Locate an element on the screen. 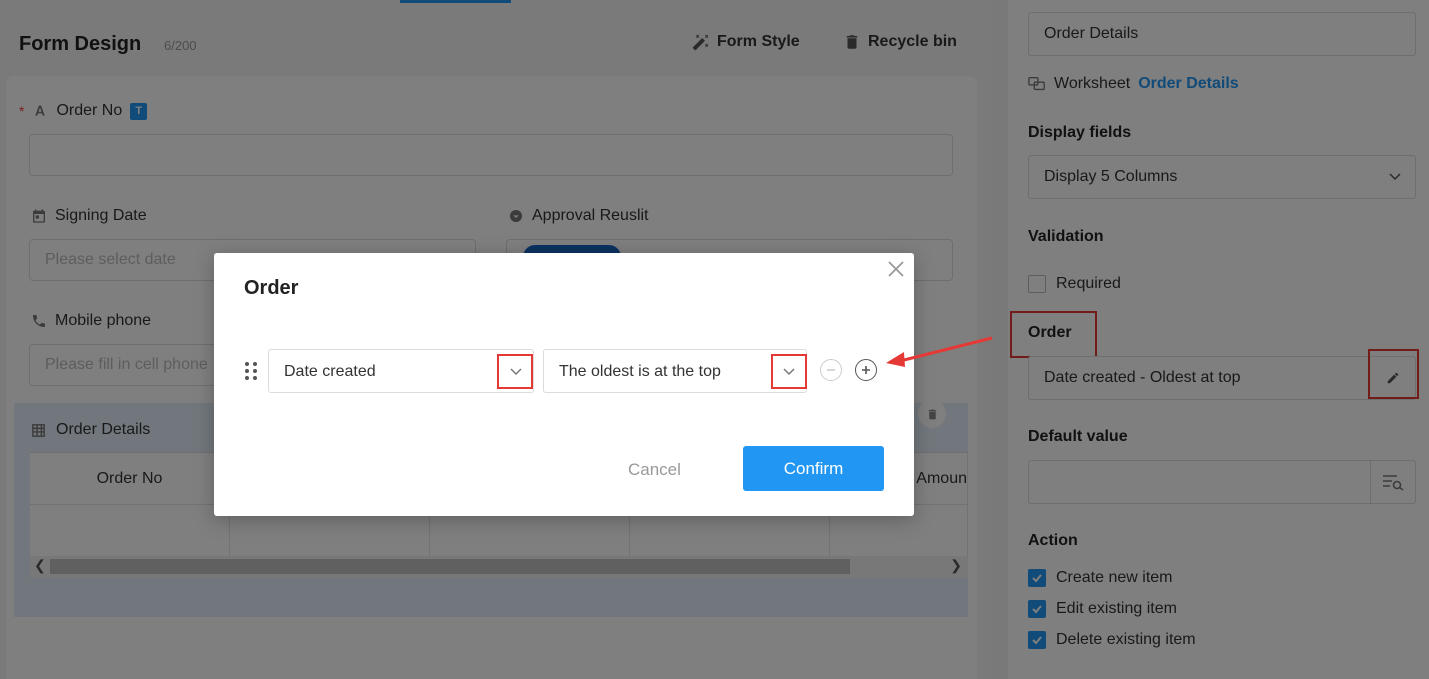 The height and width of the screenshot is (679, 1429). confirm-button: Confirm is located at coordinates (813, 468).